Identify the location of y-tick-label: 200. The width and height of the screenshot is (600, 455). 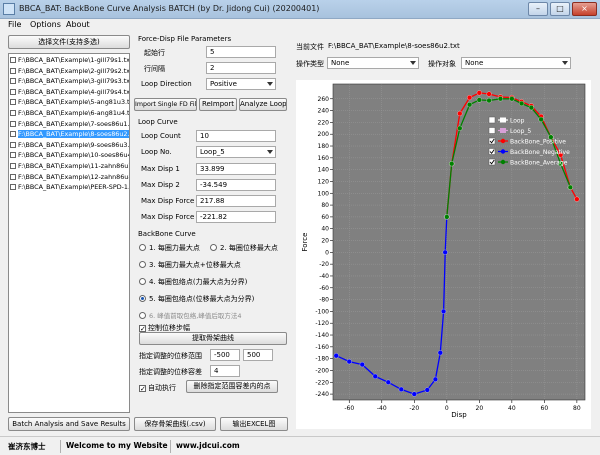
(324, 134).